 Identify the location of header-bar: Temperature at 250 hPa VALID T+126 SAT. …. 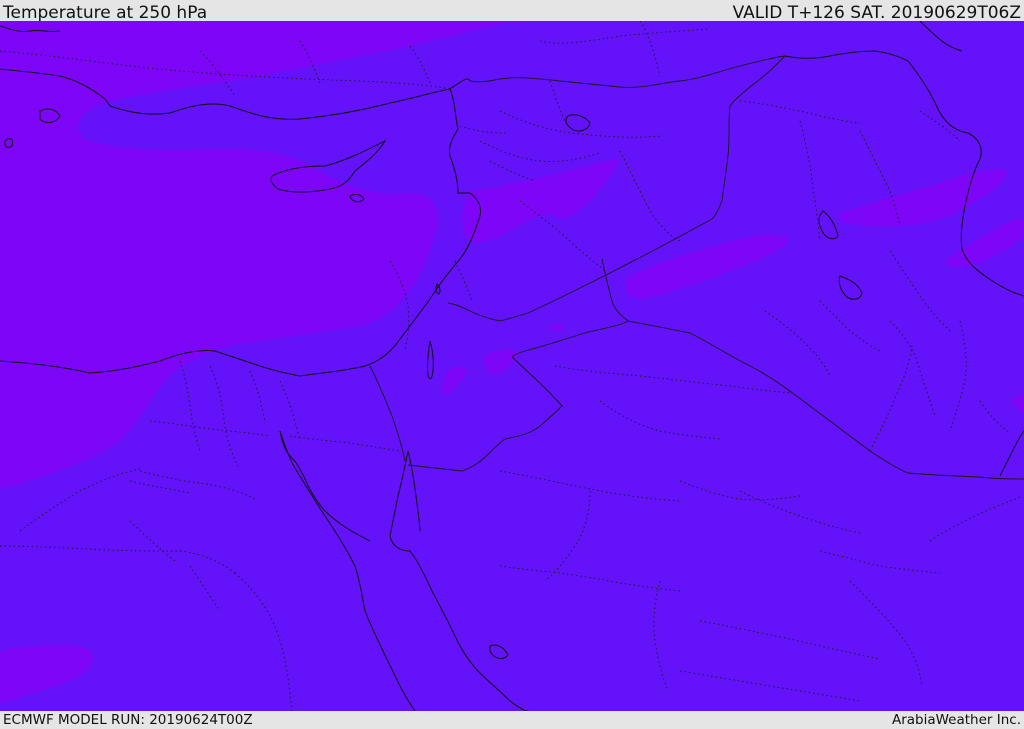
(512, 11).